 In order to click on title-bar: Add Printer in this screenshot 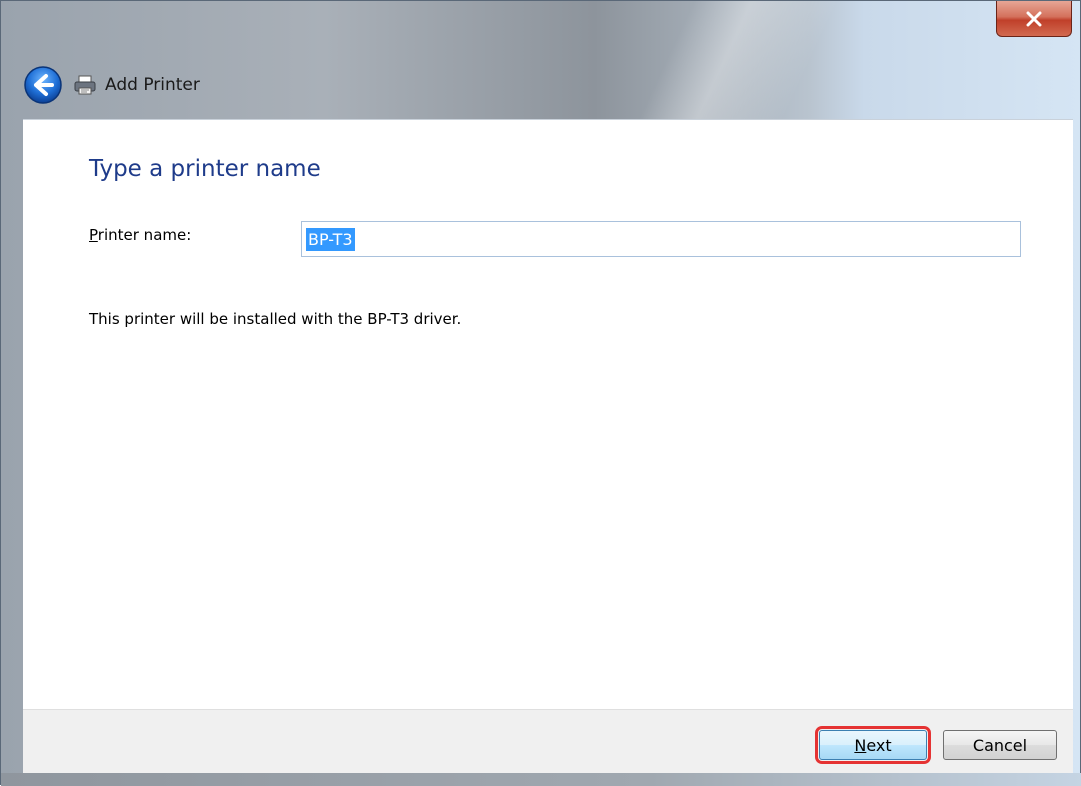, I will do `click(111, 85)`.